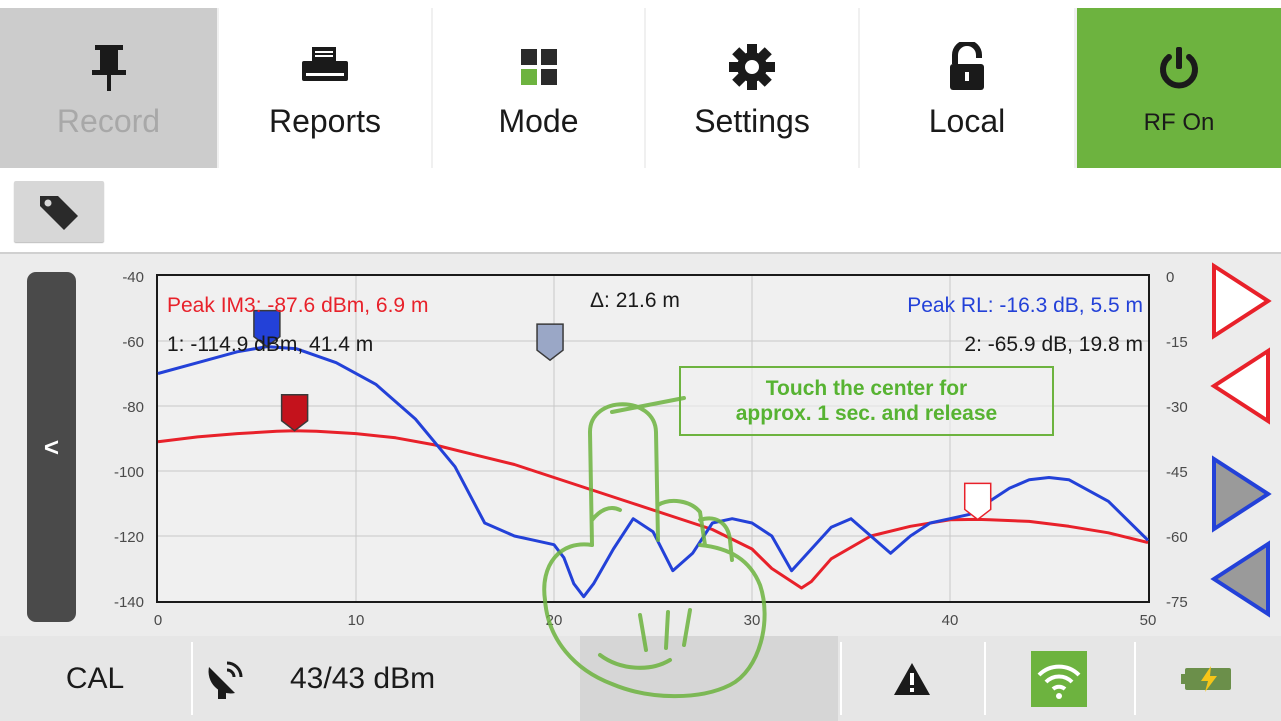 This screenshot has height=721, width=1281. I want to click on local-button: Local, so click(967, 88).